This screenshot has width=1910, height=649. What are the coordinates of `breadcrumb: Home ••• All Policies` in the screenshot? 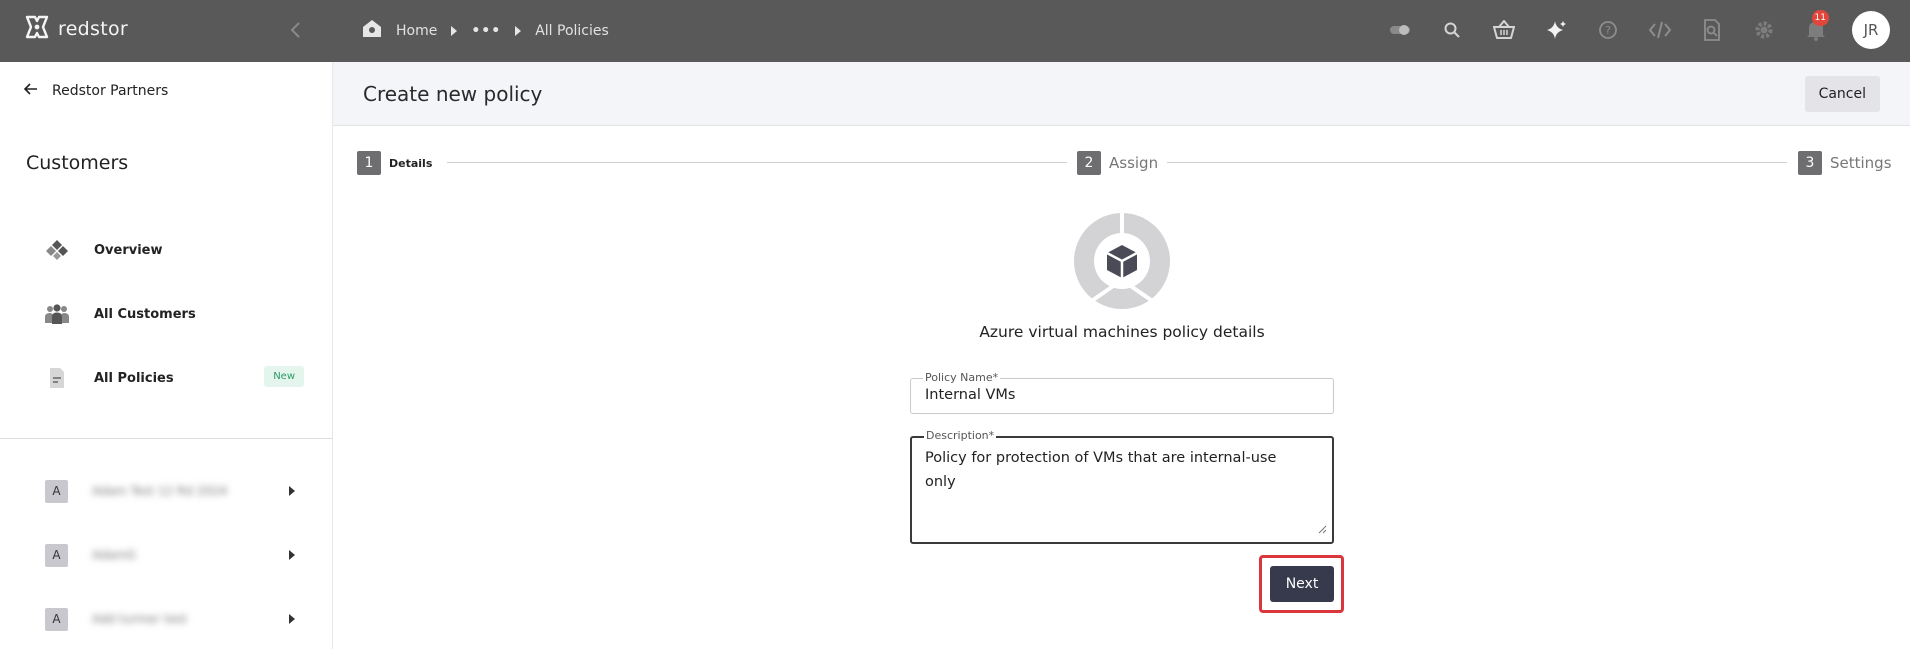 It's located at (485, 30).